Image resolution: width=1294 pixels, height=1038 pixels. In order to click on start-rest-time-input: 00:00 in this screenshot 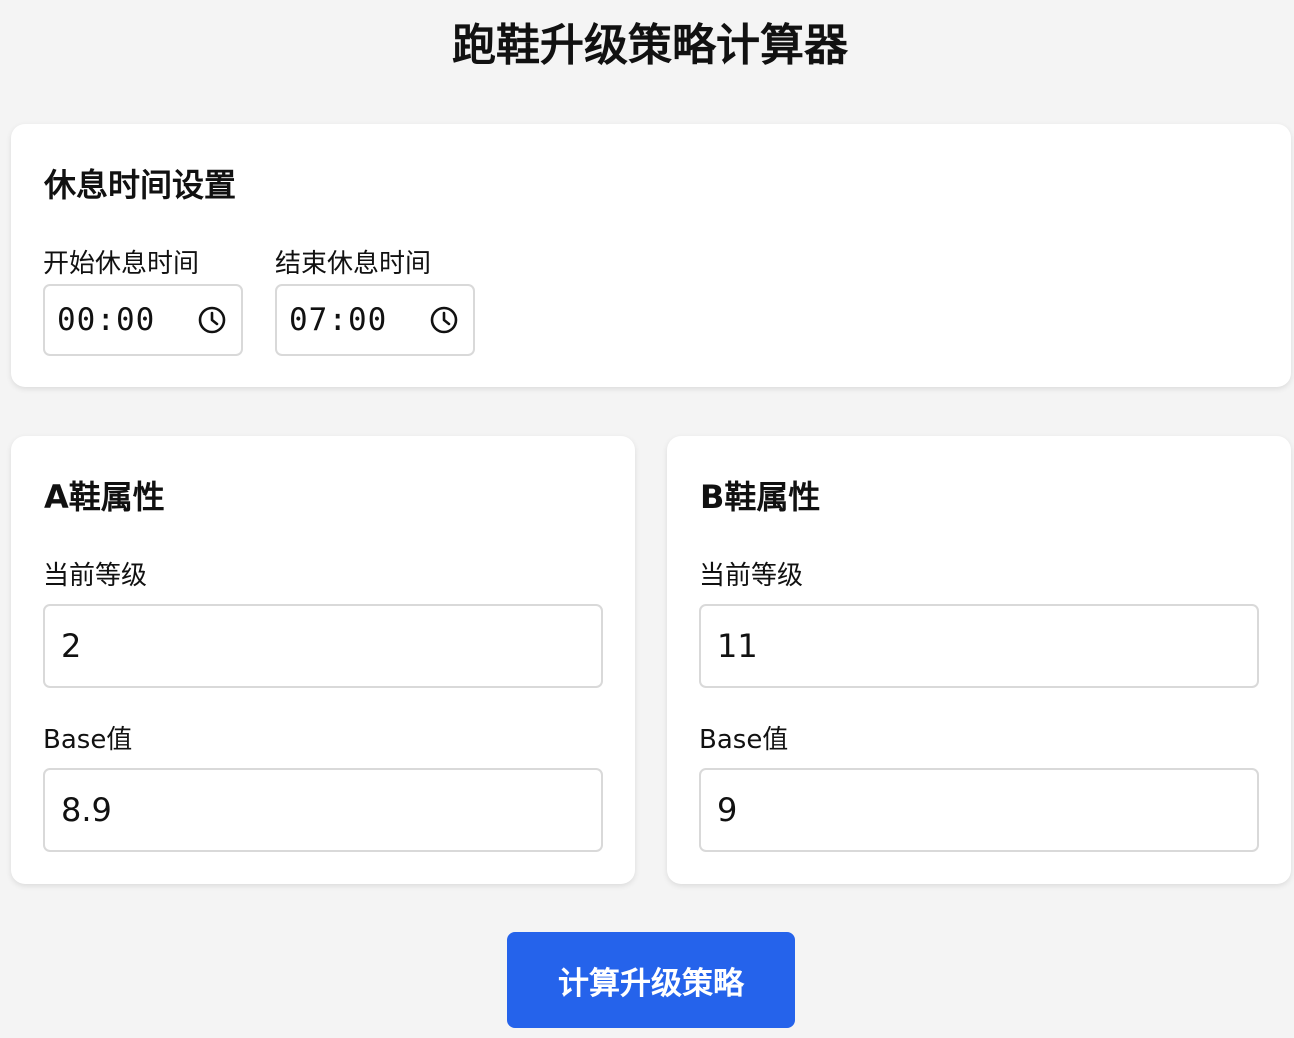, I will do `click(143, 320)`.